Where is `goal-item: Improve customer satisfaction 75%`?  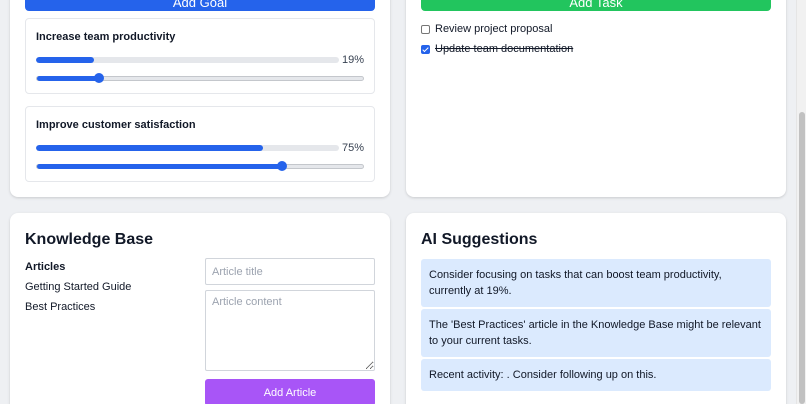
goal-item: Improve customer satisfaction 75% is located at coordinates (200, 144).